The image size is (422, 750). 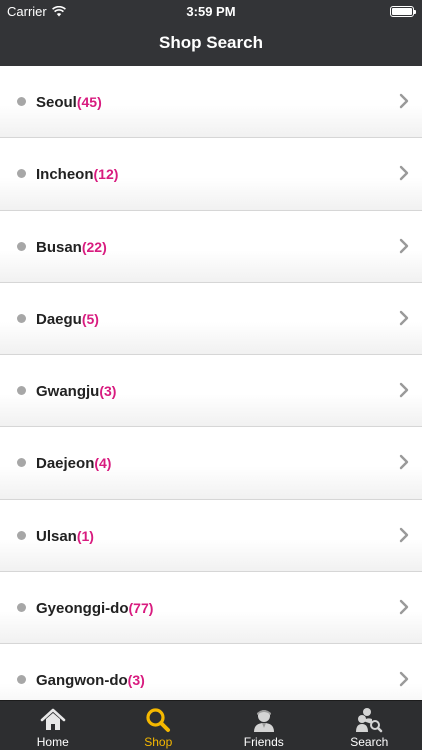 What do you see at coordinates (211, 174) in the screenshot?
I see `list-item-incheon: Incheon(12)` at bounding box center [211, 174].